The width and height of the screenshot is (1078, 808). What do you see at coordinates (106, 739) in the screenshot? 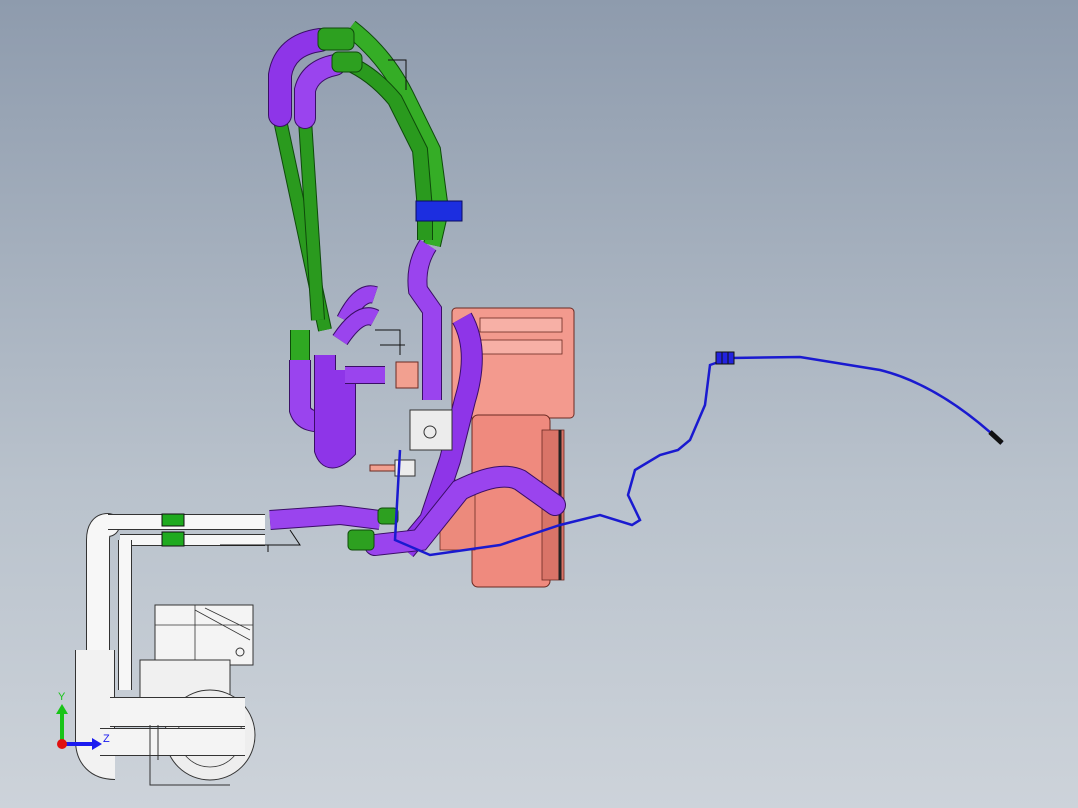
I see `triad-z-label: Z` at bounding box center [106, 739].